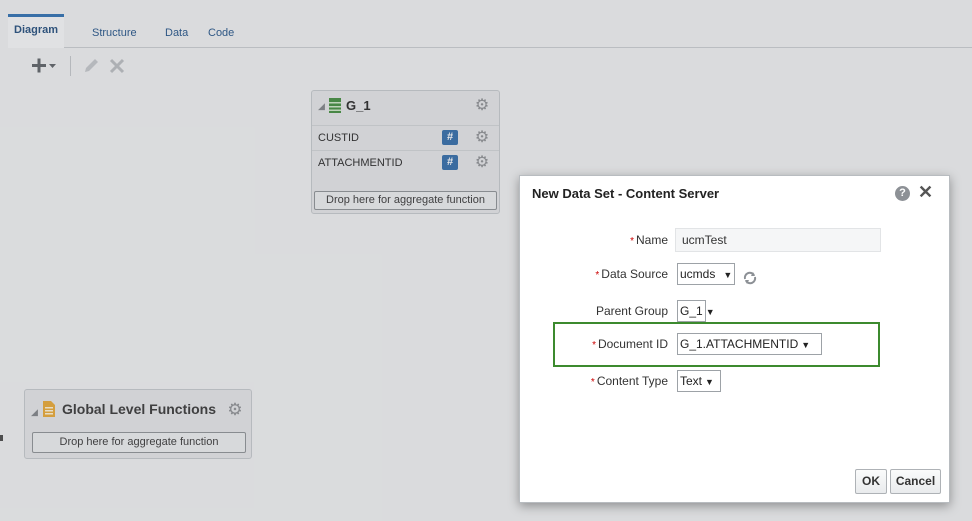 This screenshot has width=972, height=521. I want to click on data-source-select: ucmds ▼, so click(706, 274).